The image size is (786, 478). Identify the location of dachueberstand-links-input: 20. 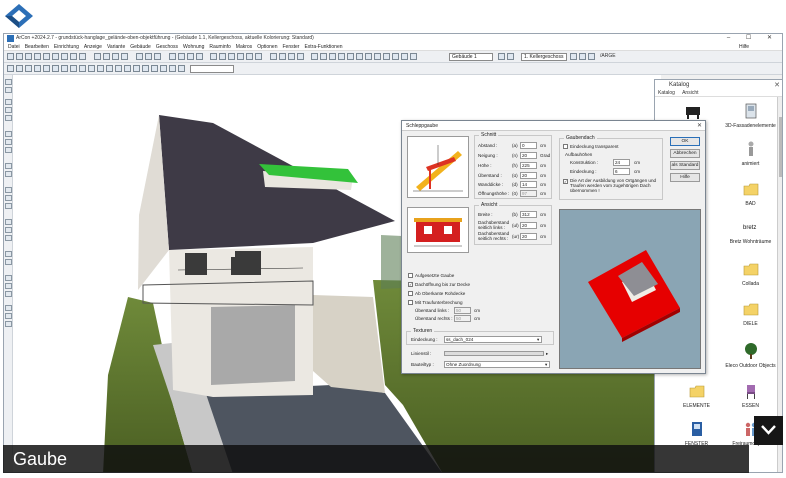
(528, 225).